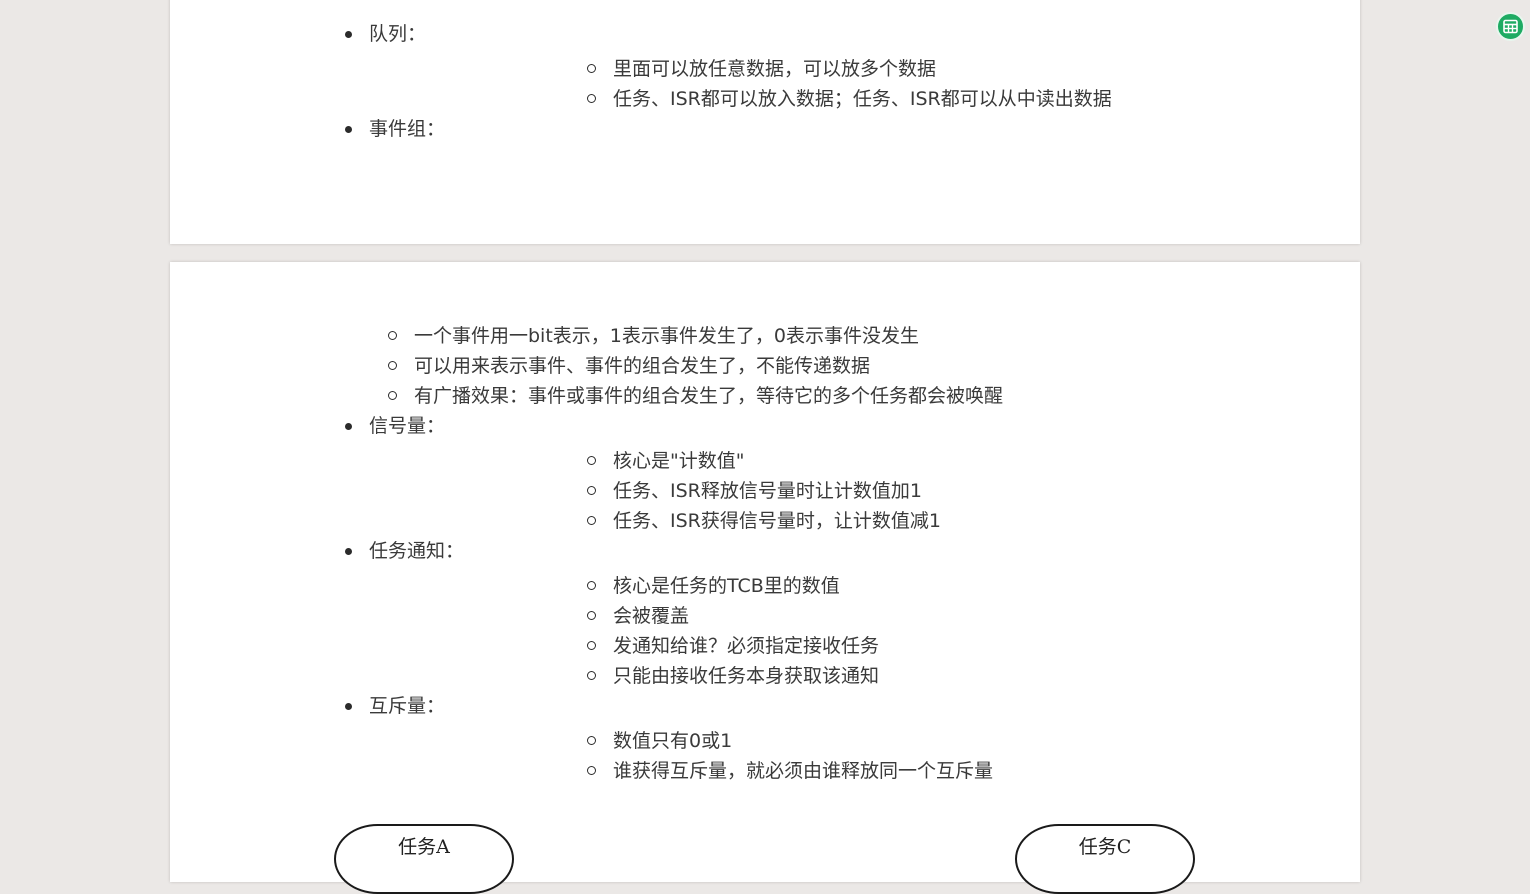 The image size is (1530, 894). What do you see at coordinates (864, 616) in the screenshot?
I see `sub-list-item: 会被覆盖` at bounding box center [864, 616].